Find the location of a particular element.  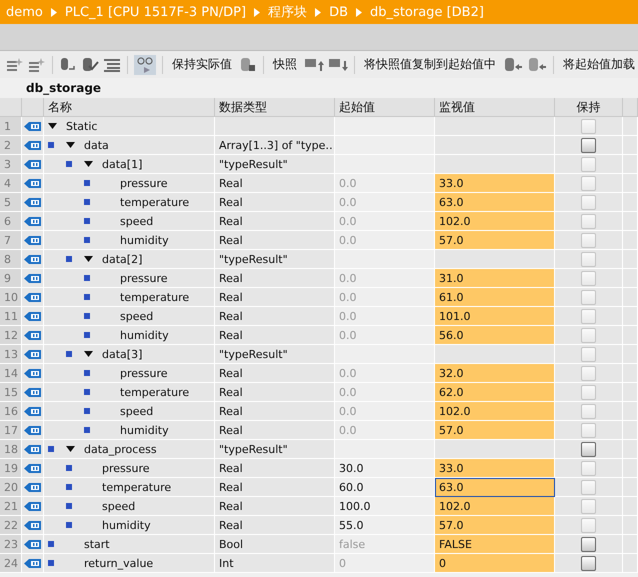

header-cell is located at coordinates (11, 107).